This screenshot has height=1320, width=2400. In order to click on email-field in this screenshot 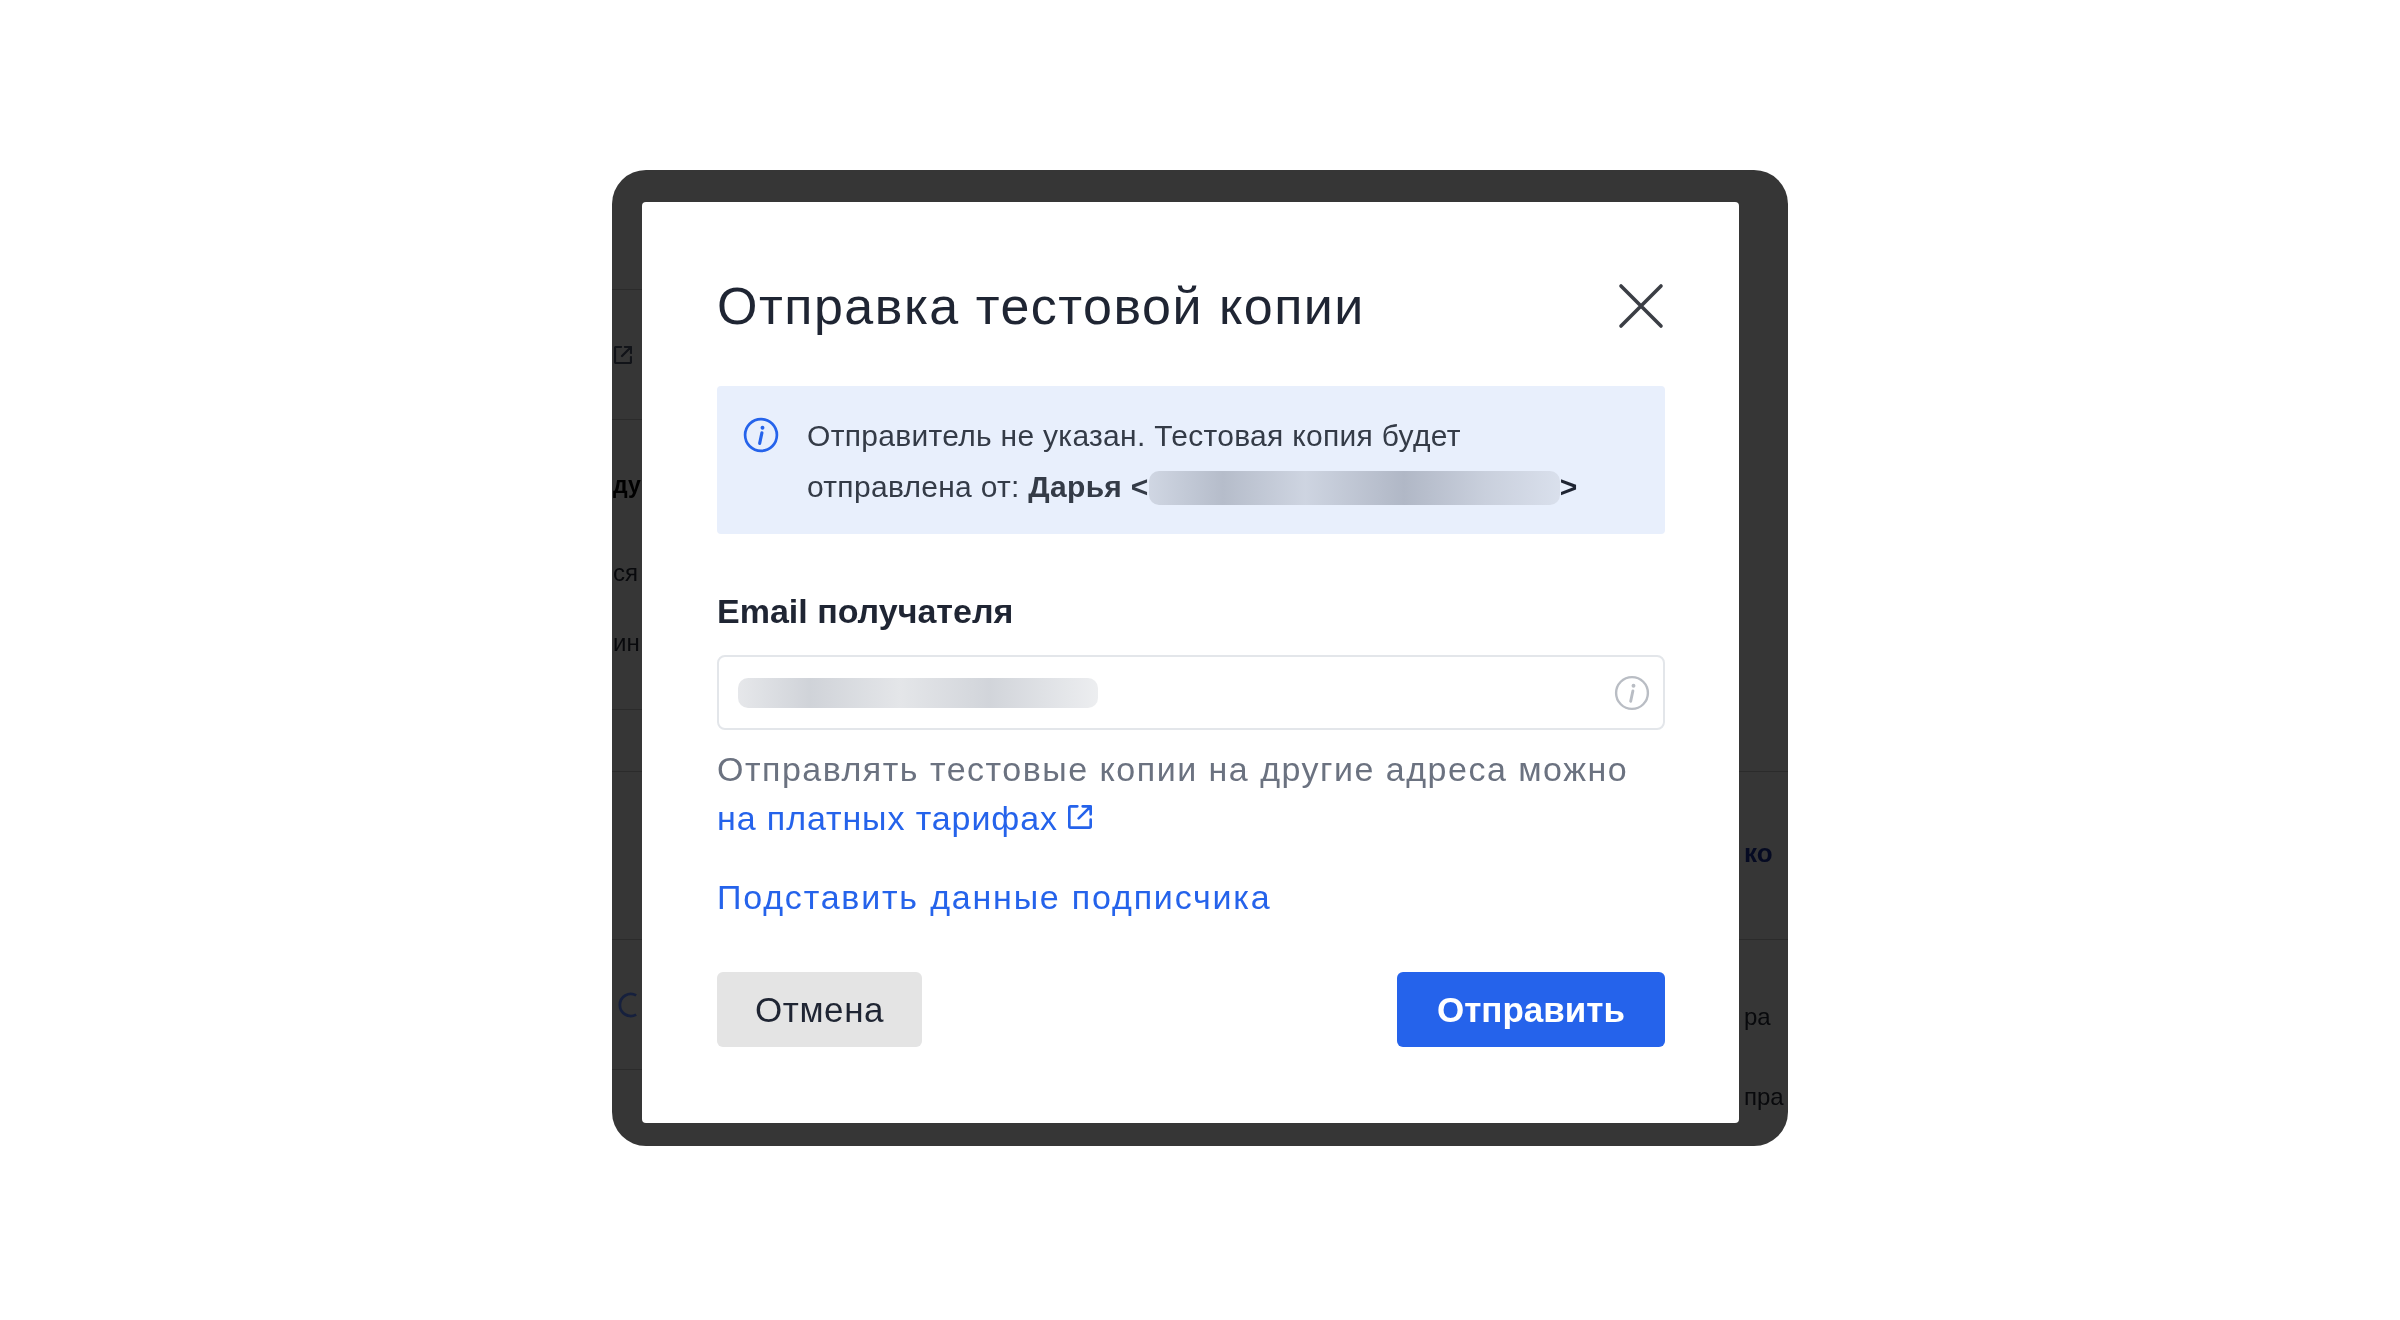, I will do `click(1191, 692)`.